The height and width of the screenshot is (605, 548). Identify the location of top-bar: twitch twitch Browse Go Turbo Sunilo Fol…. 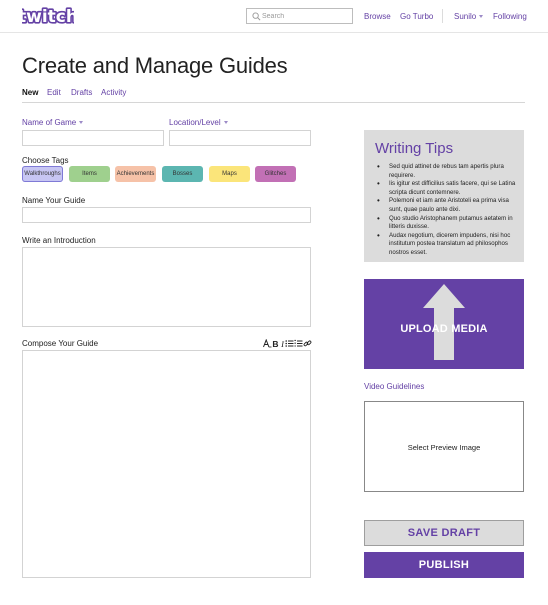
(274, 16).